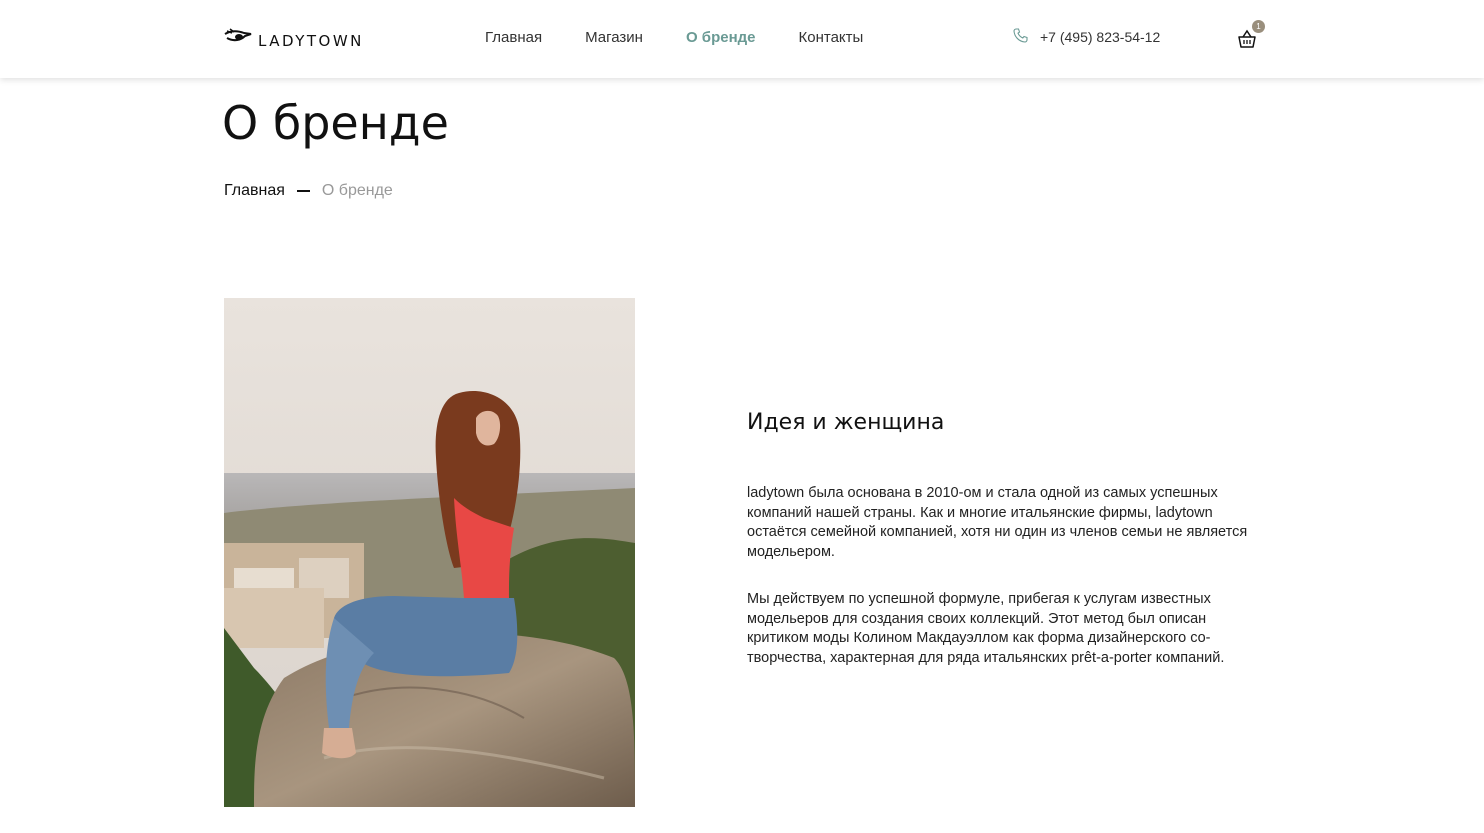 The image size is (1484, 833). What do you see at coordinates (1020, 37) in the screenshot?
I see `phone-icon` at bounding box center [1020, 37].